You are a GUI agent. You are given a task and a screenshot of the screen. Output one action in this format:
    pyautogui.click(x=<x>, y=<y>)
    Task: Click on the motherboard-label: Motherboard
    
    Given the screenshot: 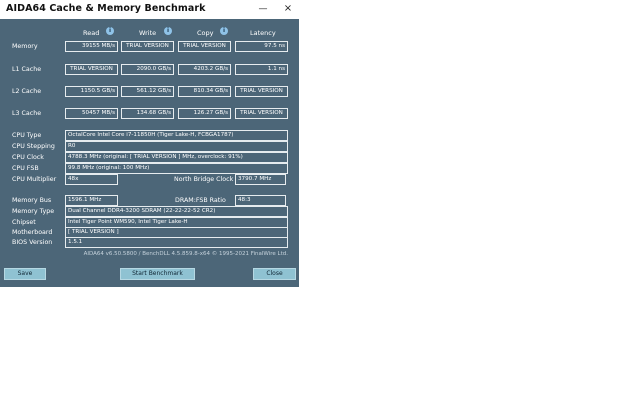 What is the action you would take?
    pyautogui.click(x=32, y=232)
    